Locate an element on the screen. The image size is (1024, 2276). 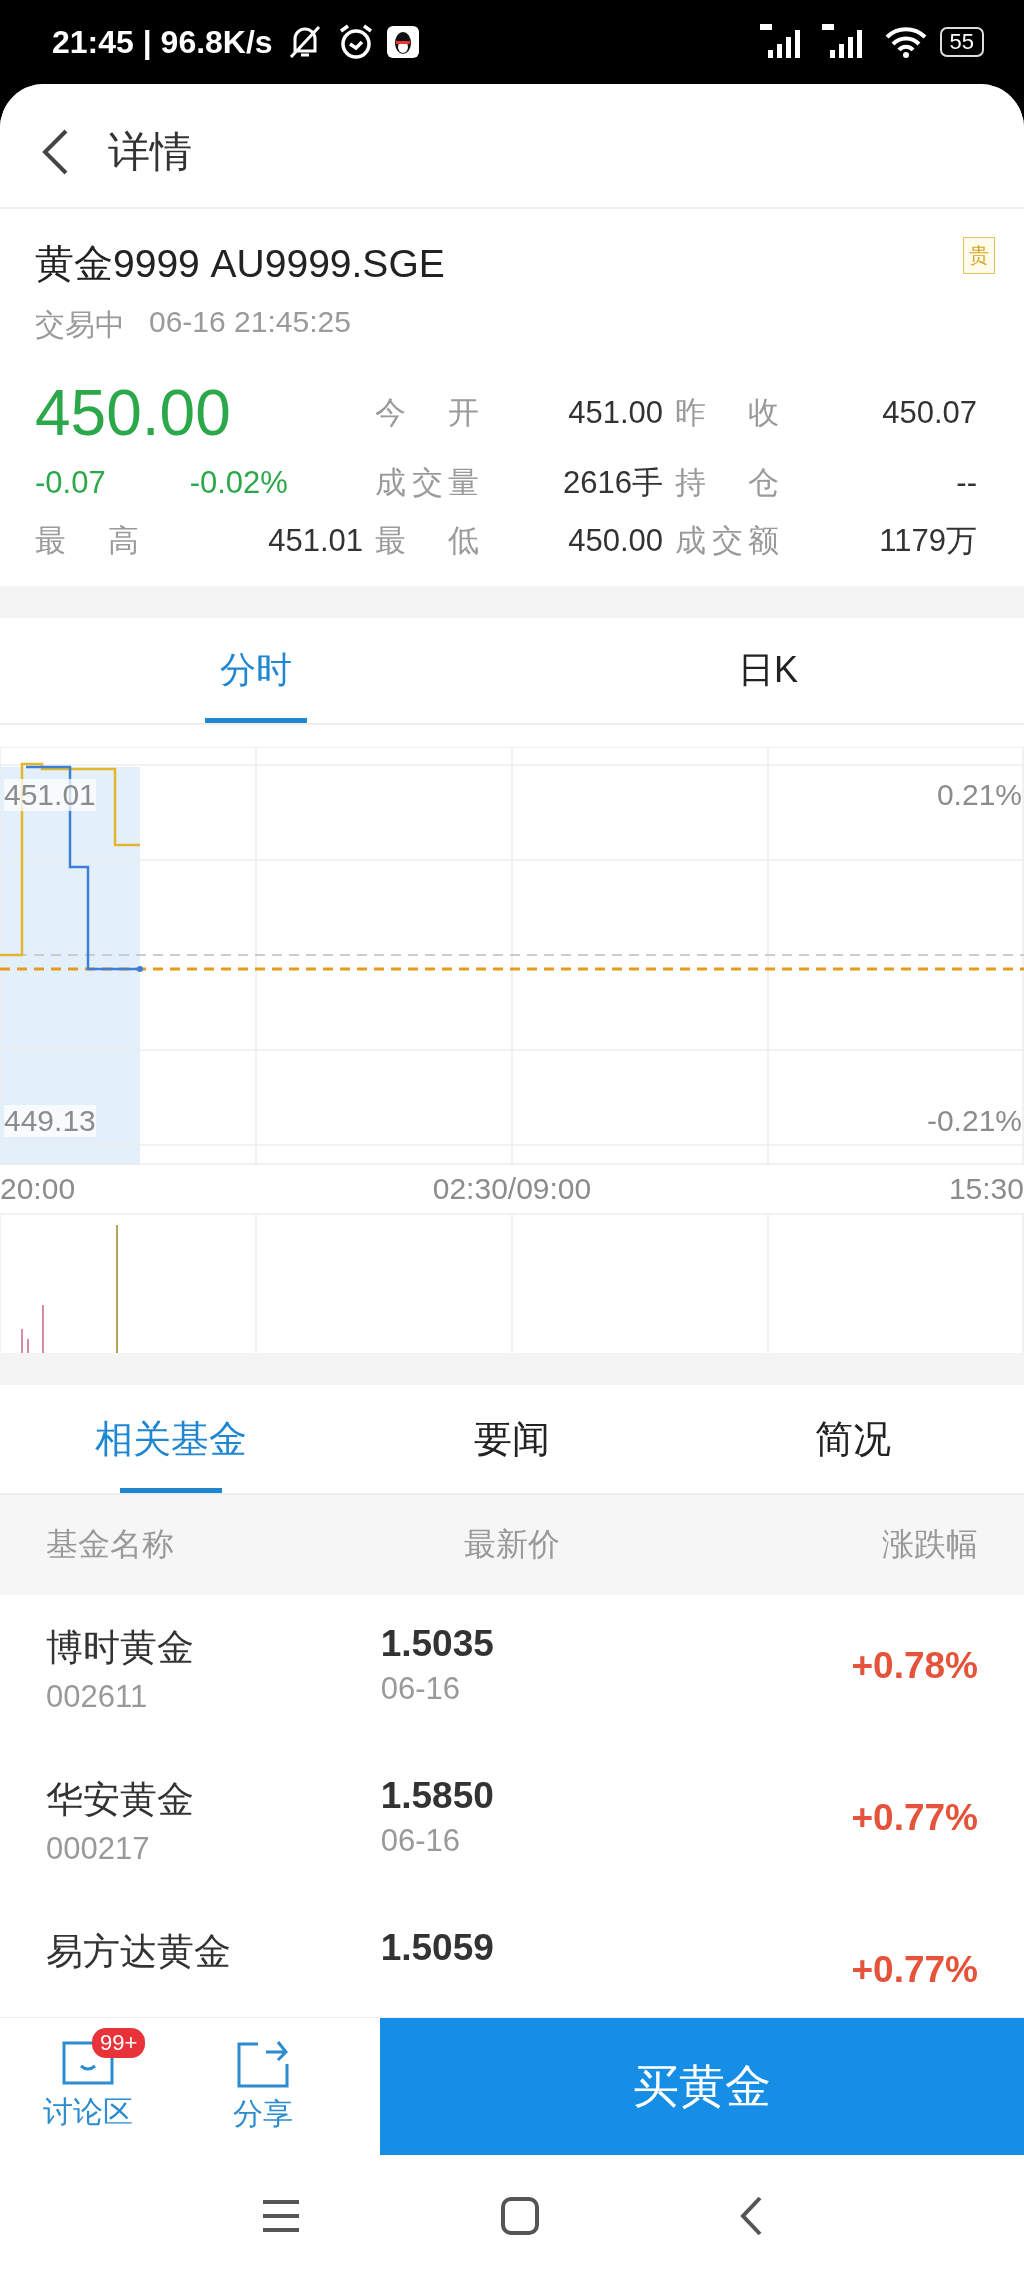
trading-status: 交易中 is located at coordinates (80, 325).